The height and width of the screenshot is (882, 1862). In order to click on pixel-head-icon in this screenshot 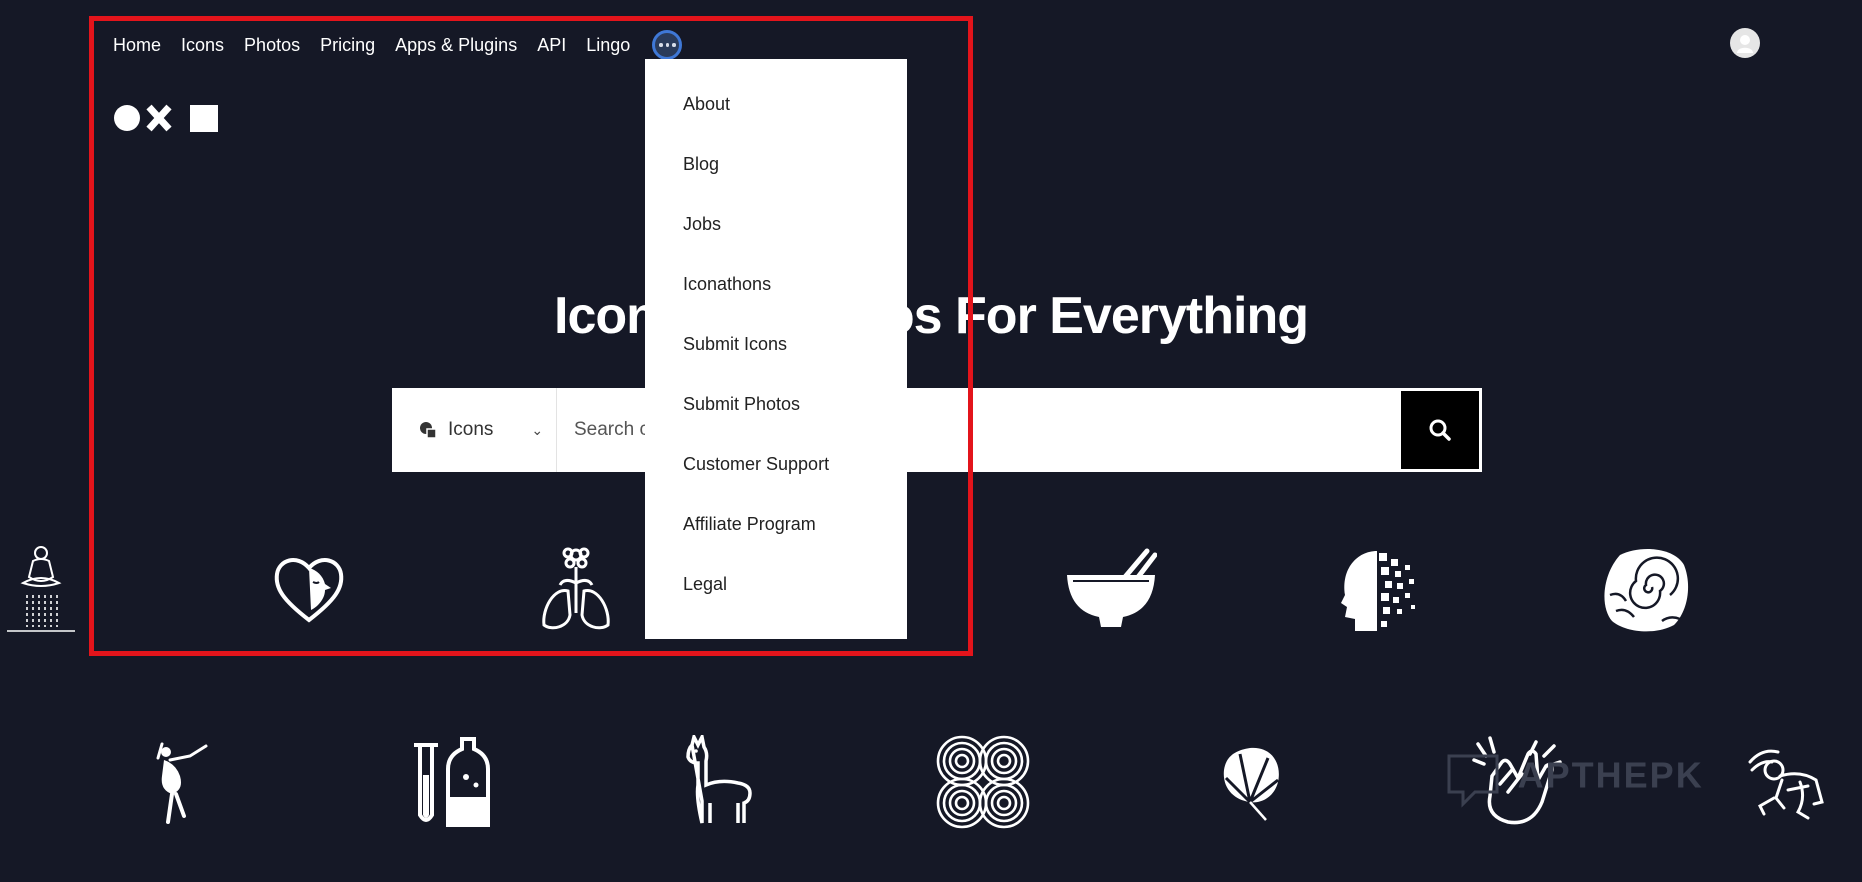, I will do `click(1377, 590)`.